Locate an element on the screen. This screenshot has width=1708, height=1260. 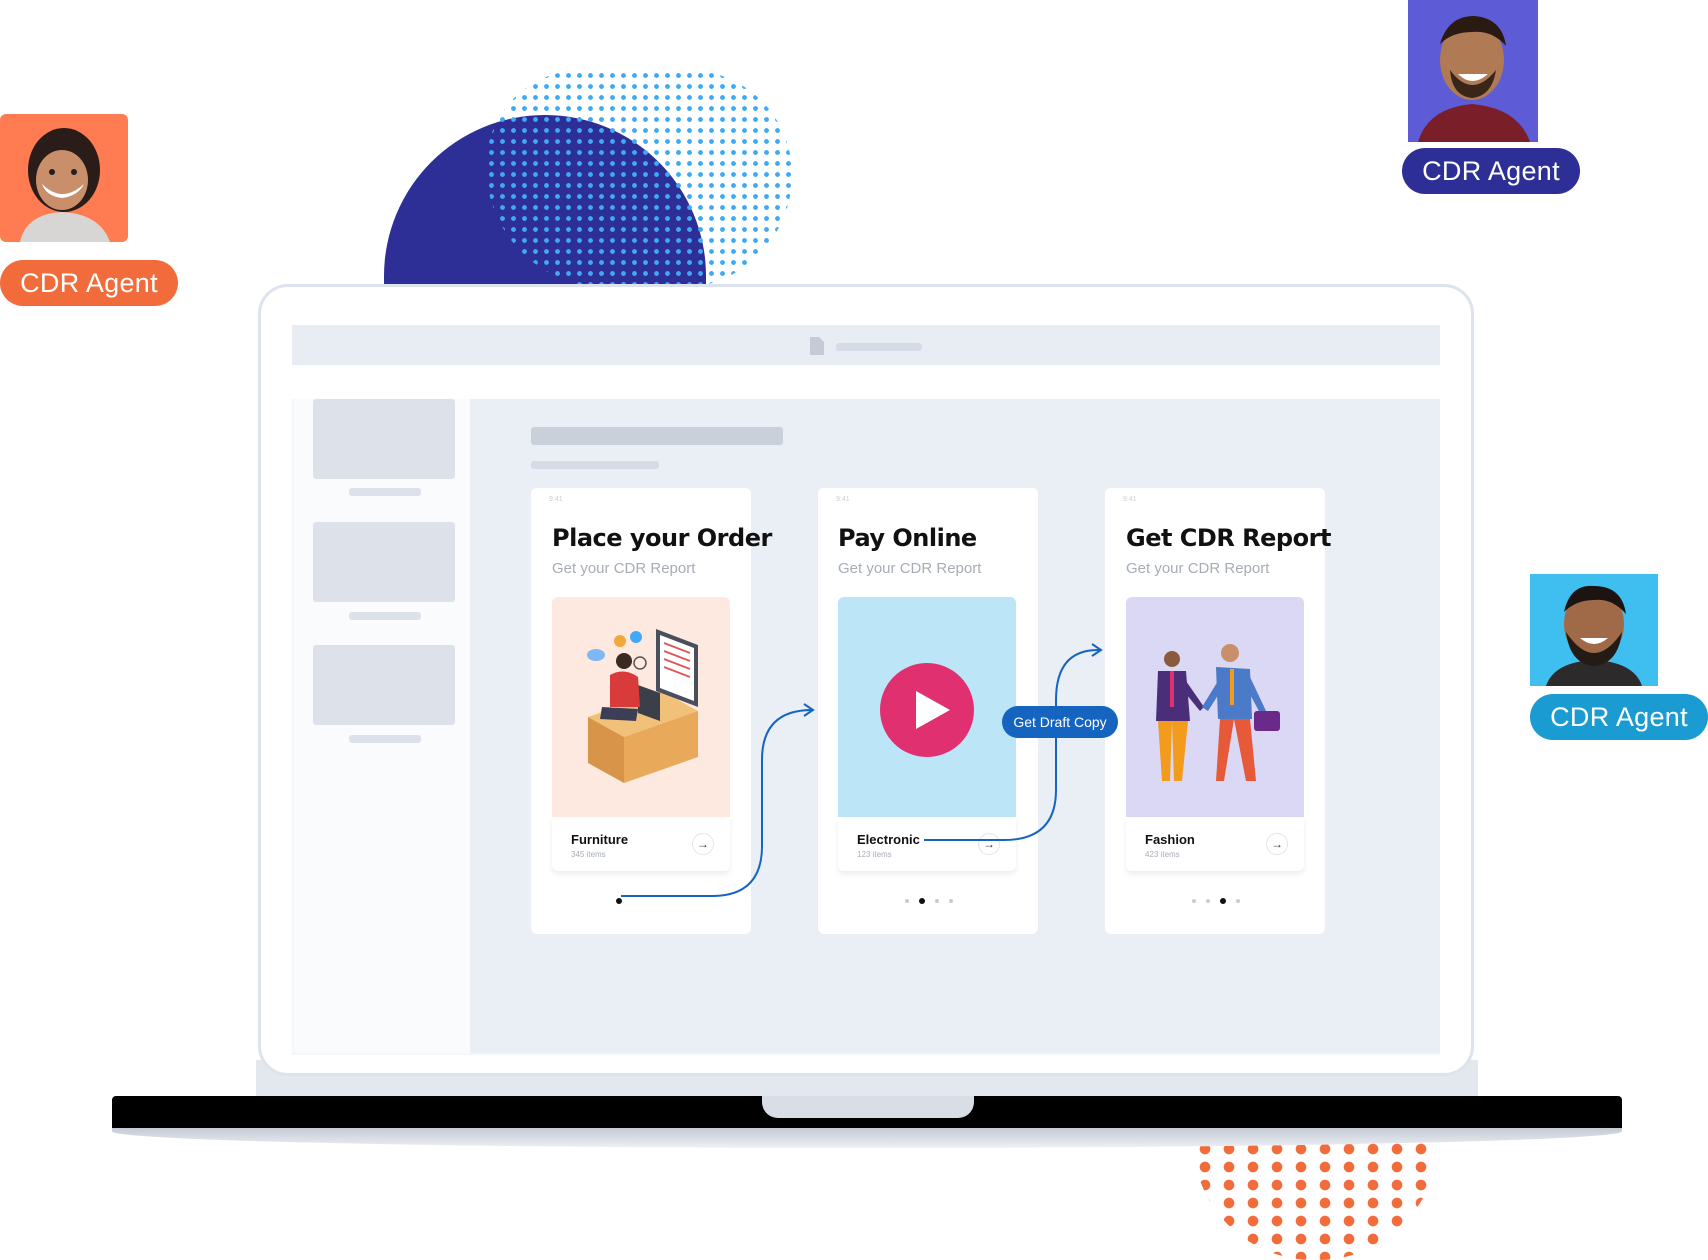
flow-line-pay-to-report is located at coordinates (1012, 745).